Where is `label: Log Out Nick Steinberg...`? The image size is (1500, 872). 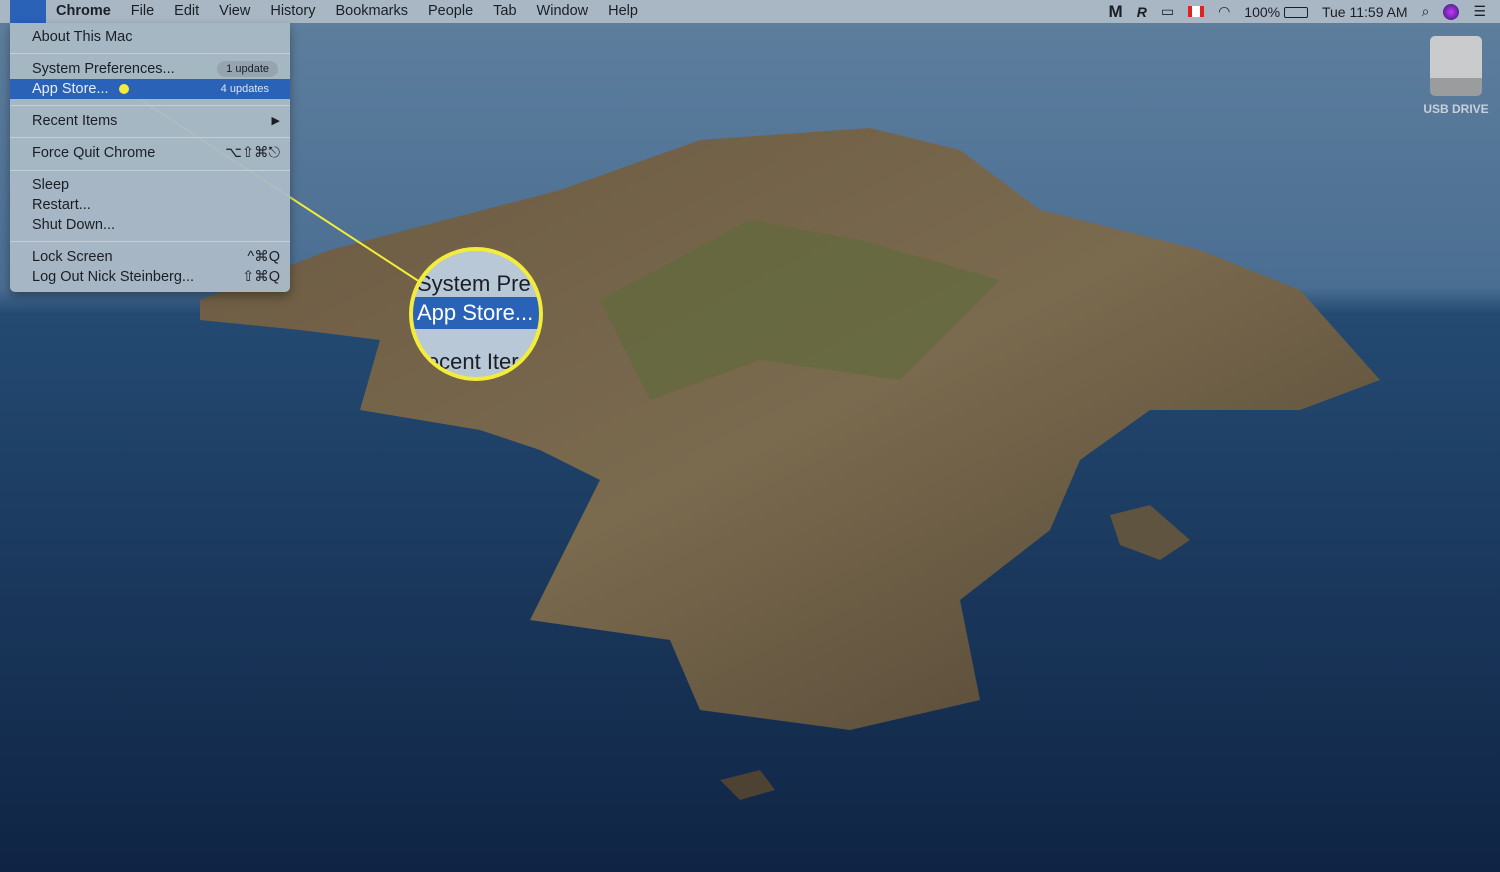 label: Log Out Nick Steinberg... is located at coordinates (113, 277).